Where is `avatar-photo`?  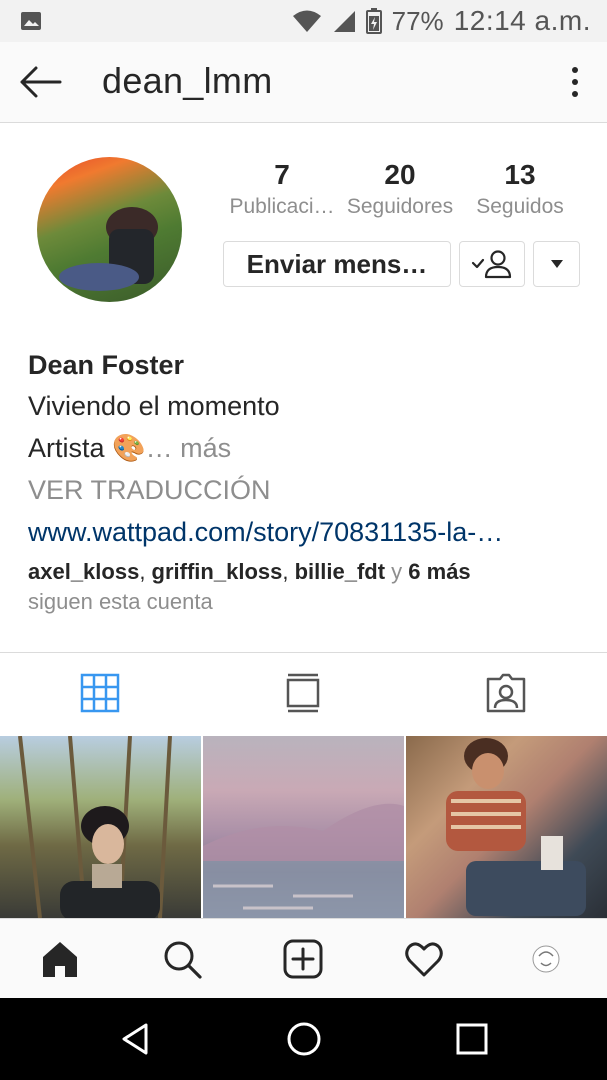
avatar-photo is located at coordinates (108, 249).